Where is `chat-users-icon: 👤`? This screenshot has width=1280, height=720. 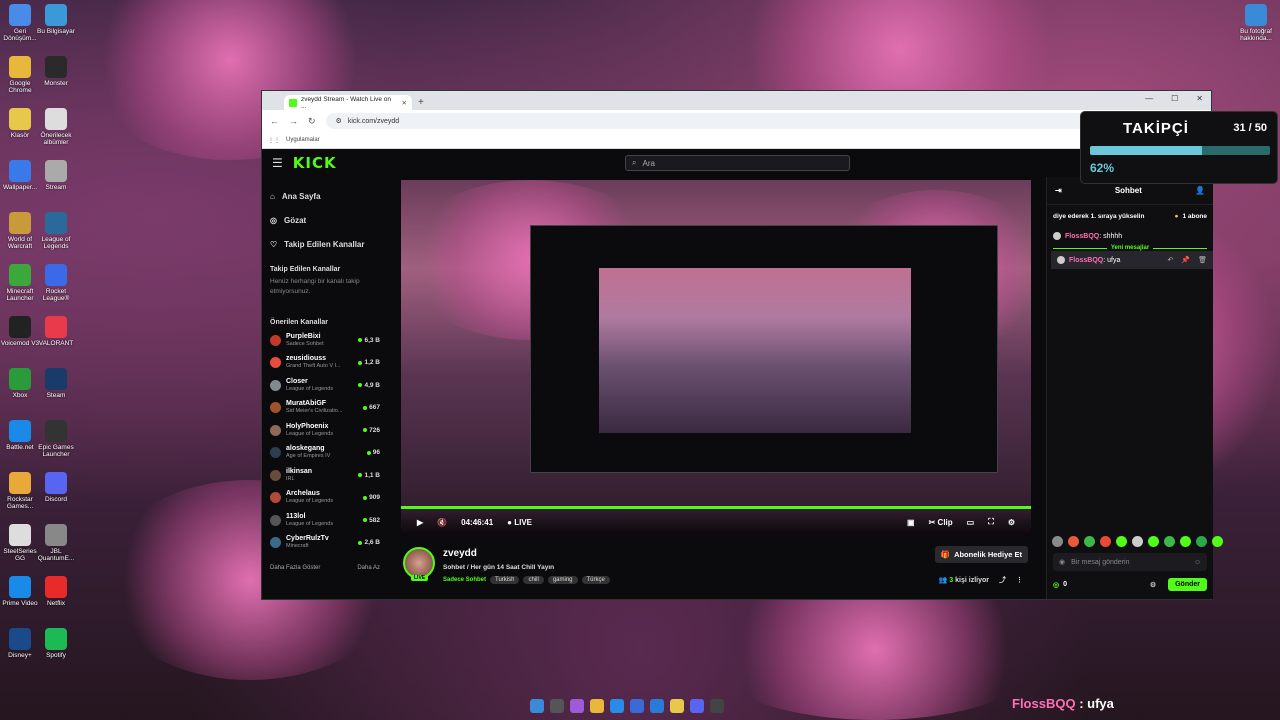 chat-users-icon: 👤 is located at coordinates (1200, 190).